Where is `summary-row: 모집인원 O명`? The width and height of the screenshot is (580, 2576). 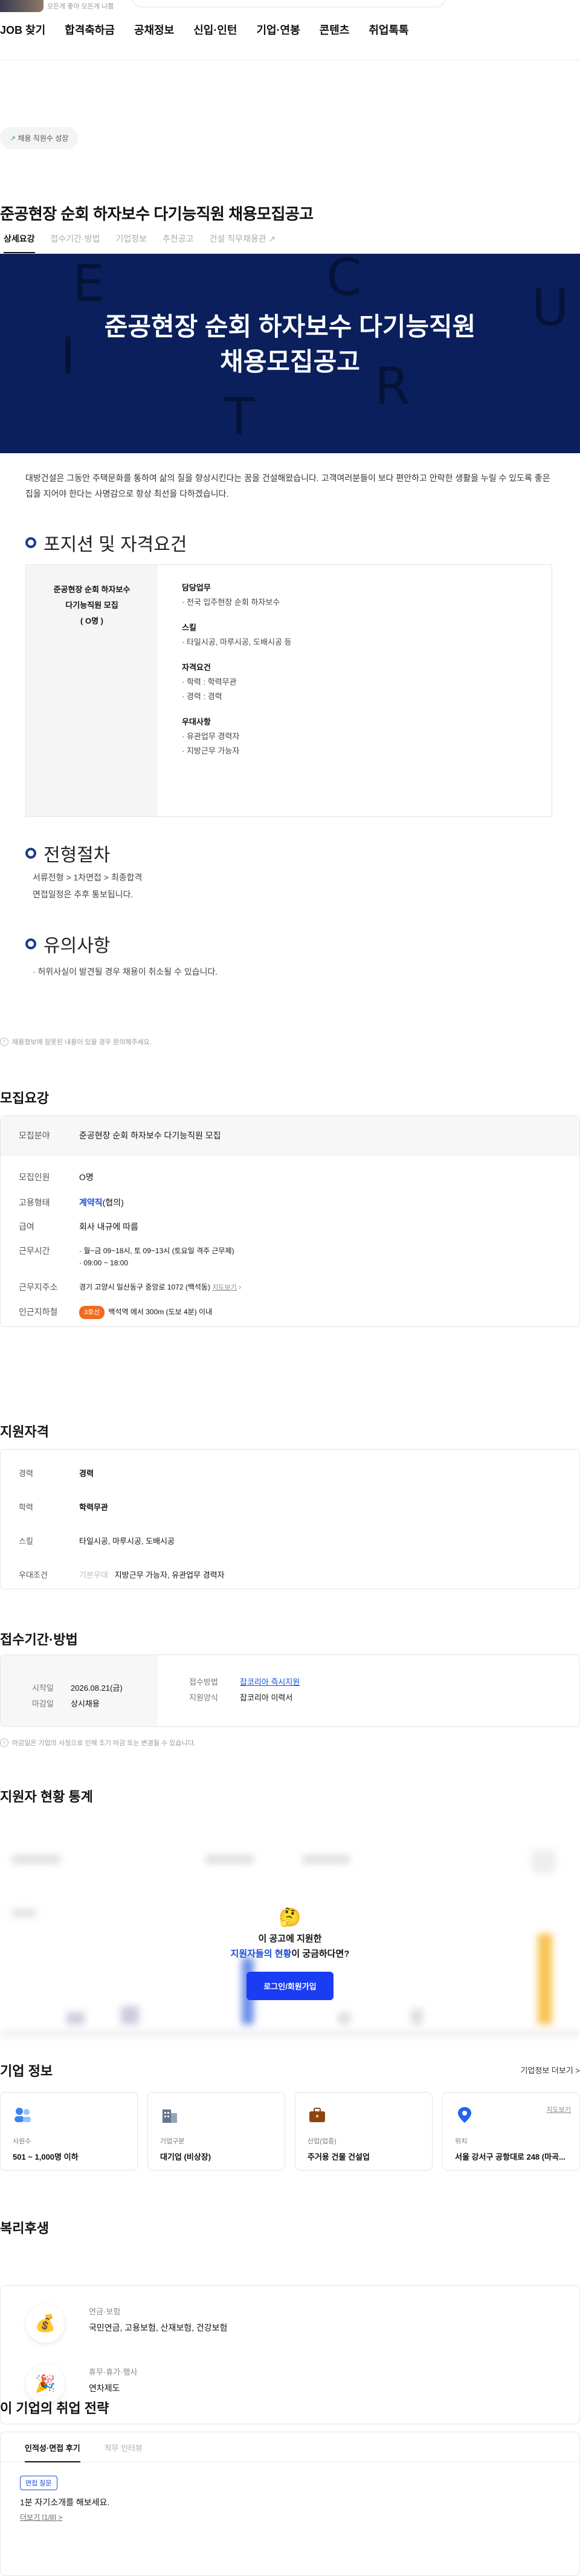
summary-row: 모집인원 O명 is located at coordinates (290, 1177).